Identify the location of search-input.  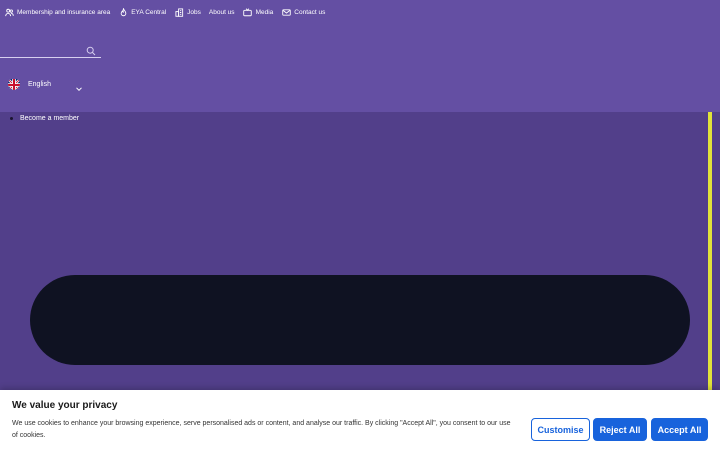
(42, 48).